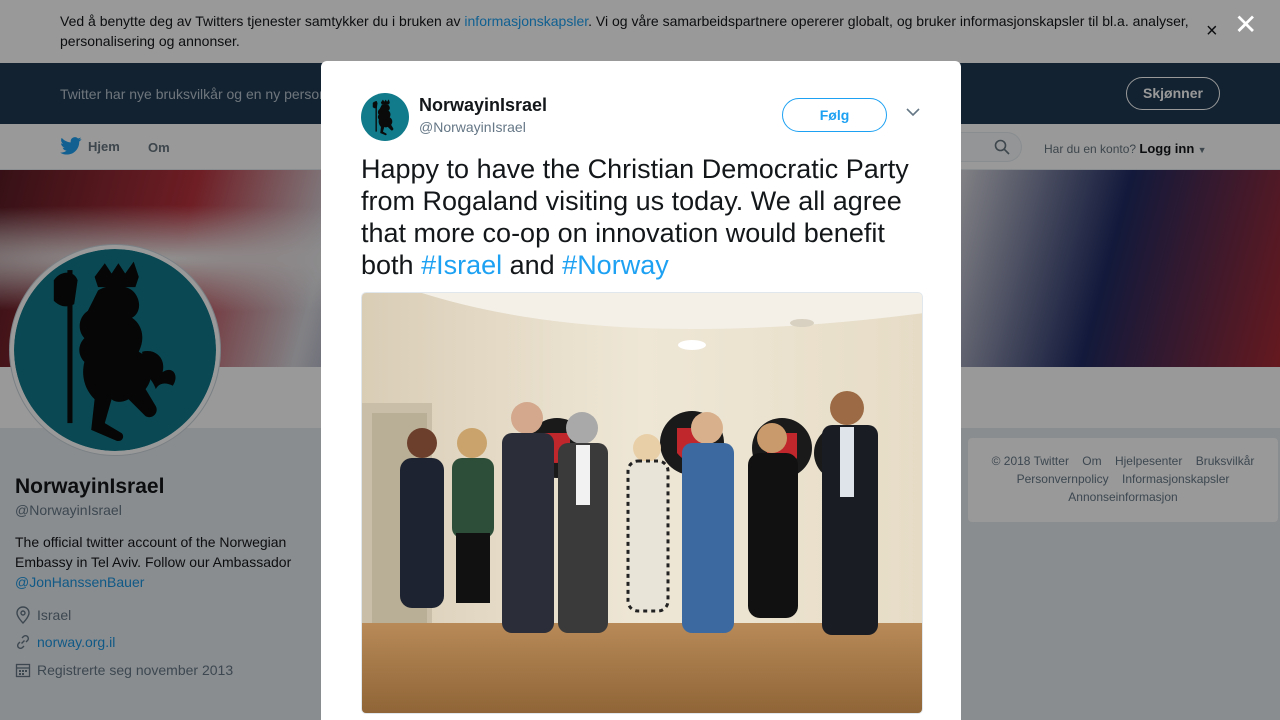 Image resolution: width=1280 pixels, height=720 pixels. I want to click on tweet-author-name: NorwayinIsrael, so click(483, 105).